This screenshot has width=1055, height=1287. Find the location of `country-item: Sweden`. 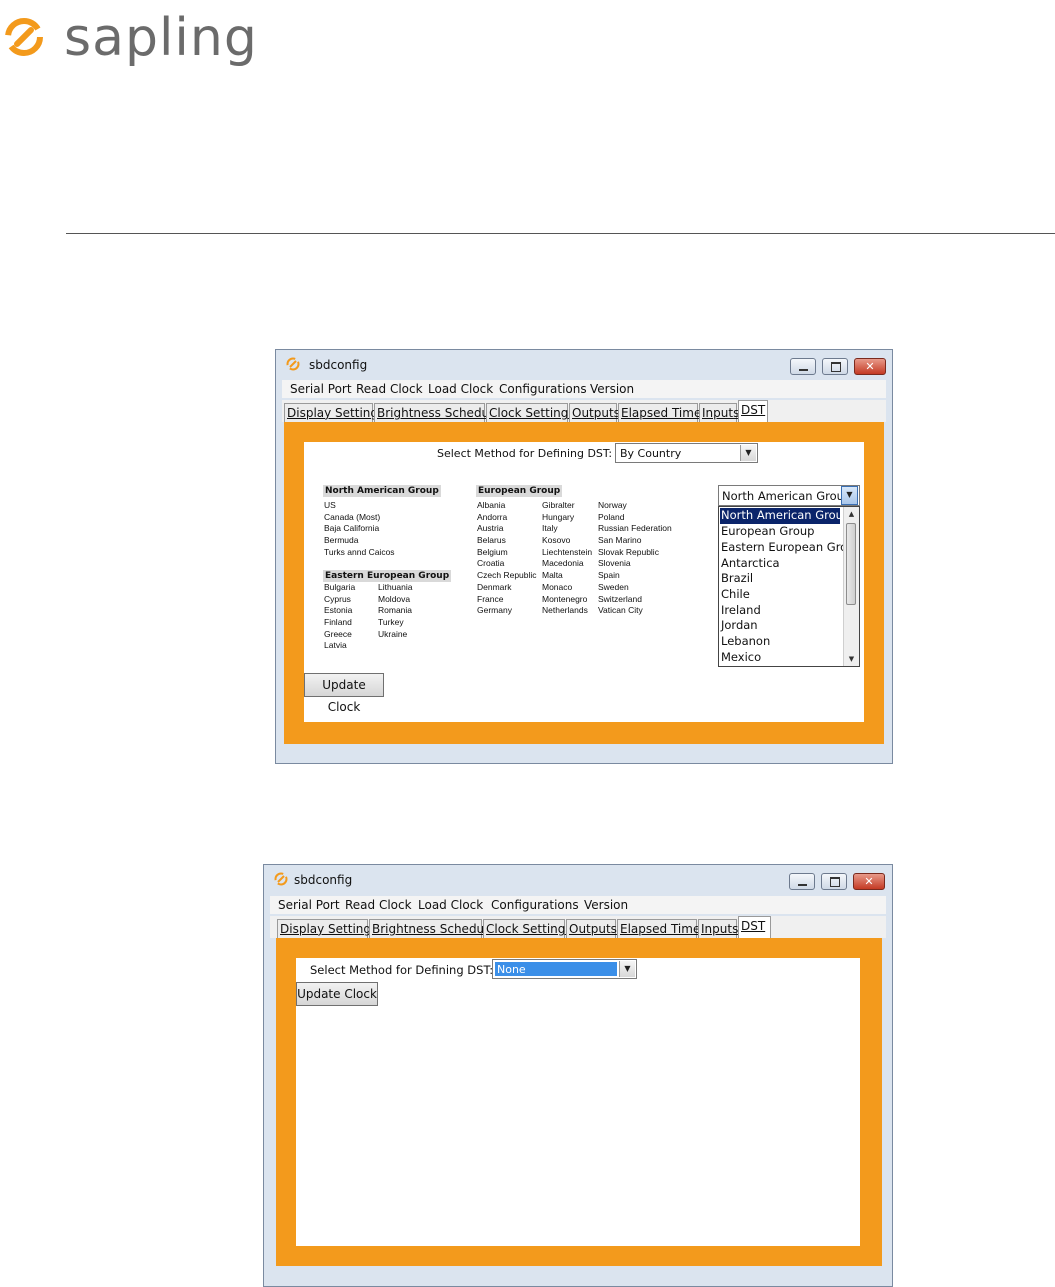

country-item: Sweden is located at coordinates (613, 586).